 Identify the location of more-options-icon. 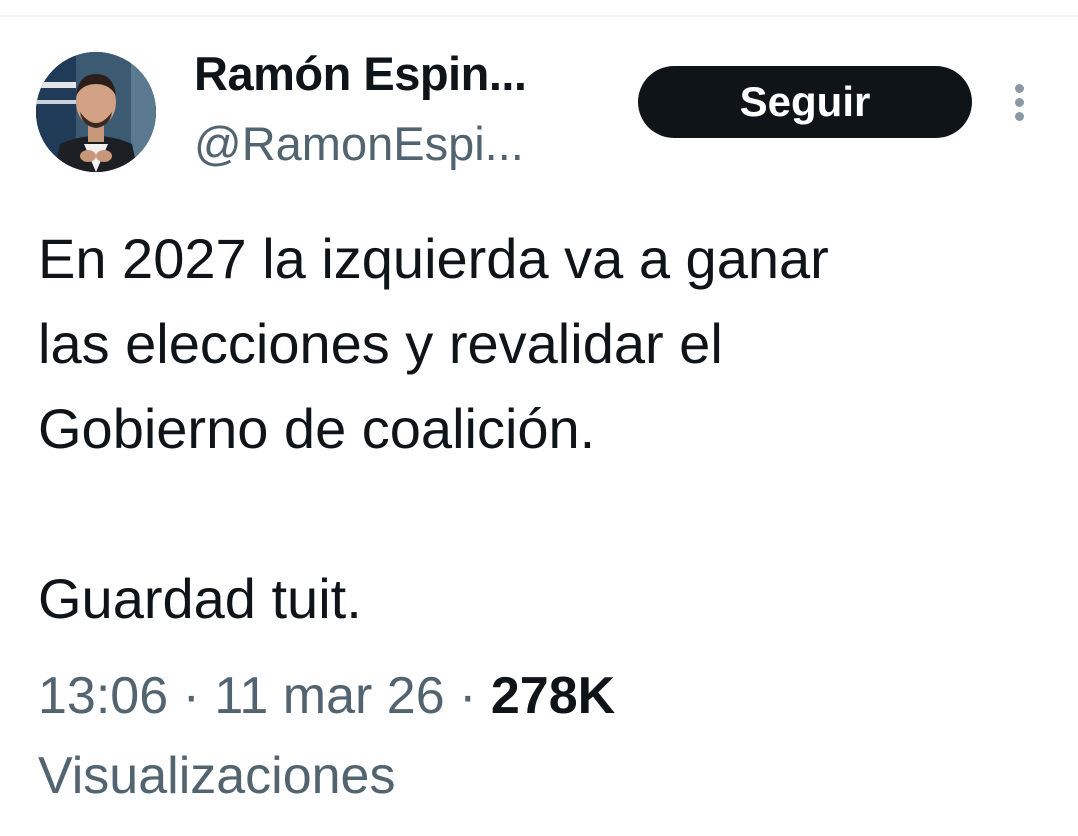
(1020, 102).